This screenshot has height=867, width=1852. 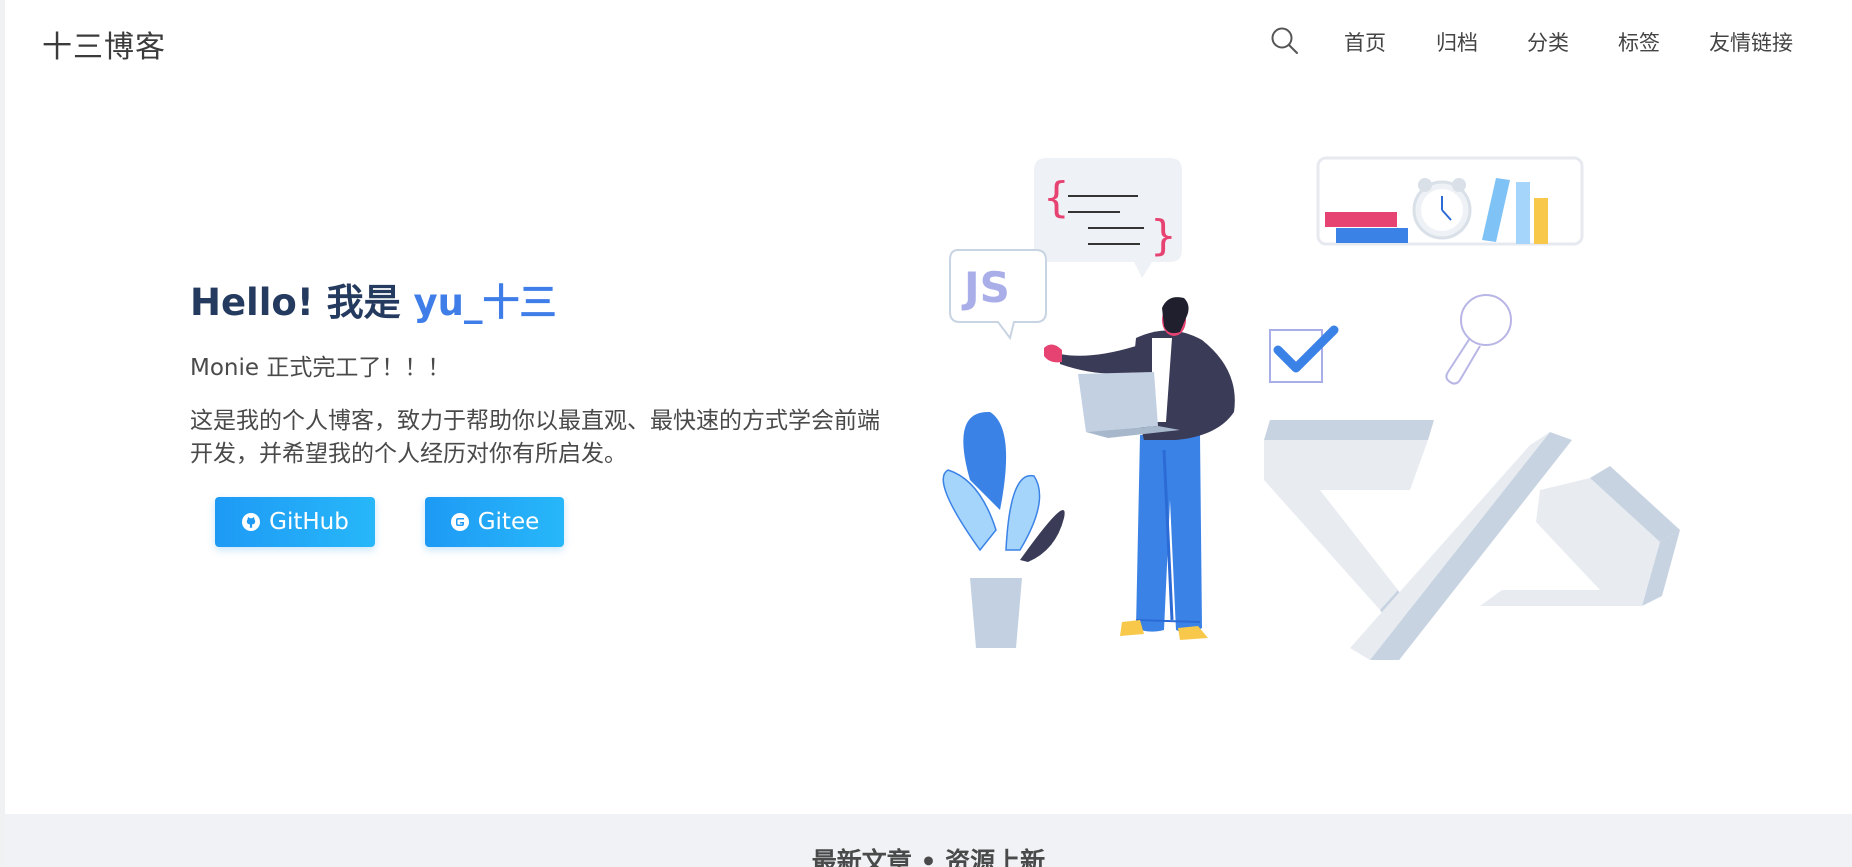 I want to click on hero-name: yu_十三, so click(x=485, y=302).